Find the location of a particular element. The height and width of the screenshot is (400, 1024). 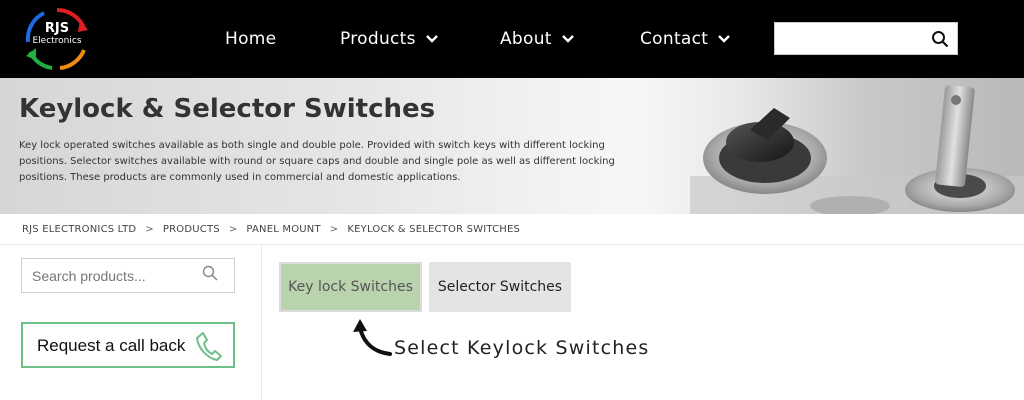

tab-keylock-label: Key lock Switches is located at coordinates (350, 287).